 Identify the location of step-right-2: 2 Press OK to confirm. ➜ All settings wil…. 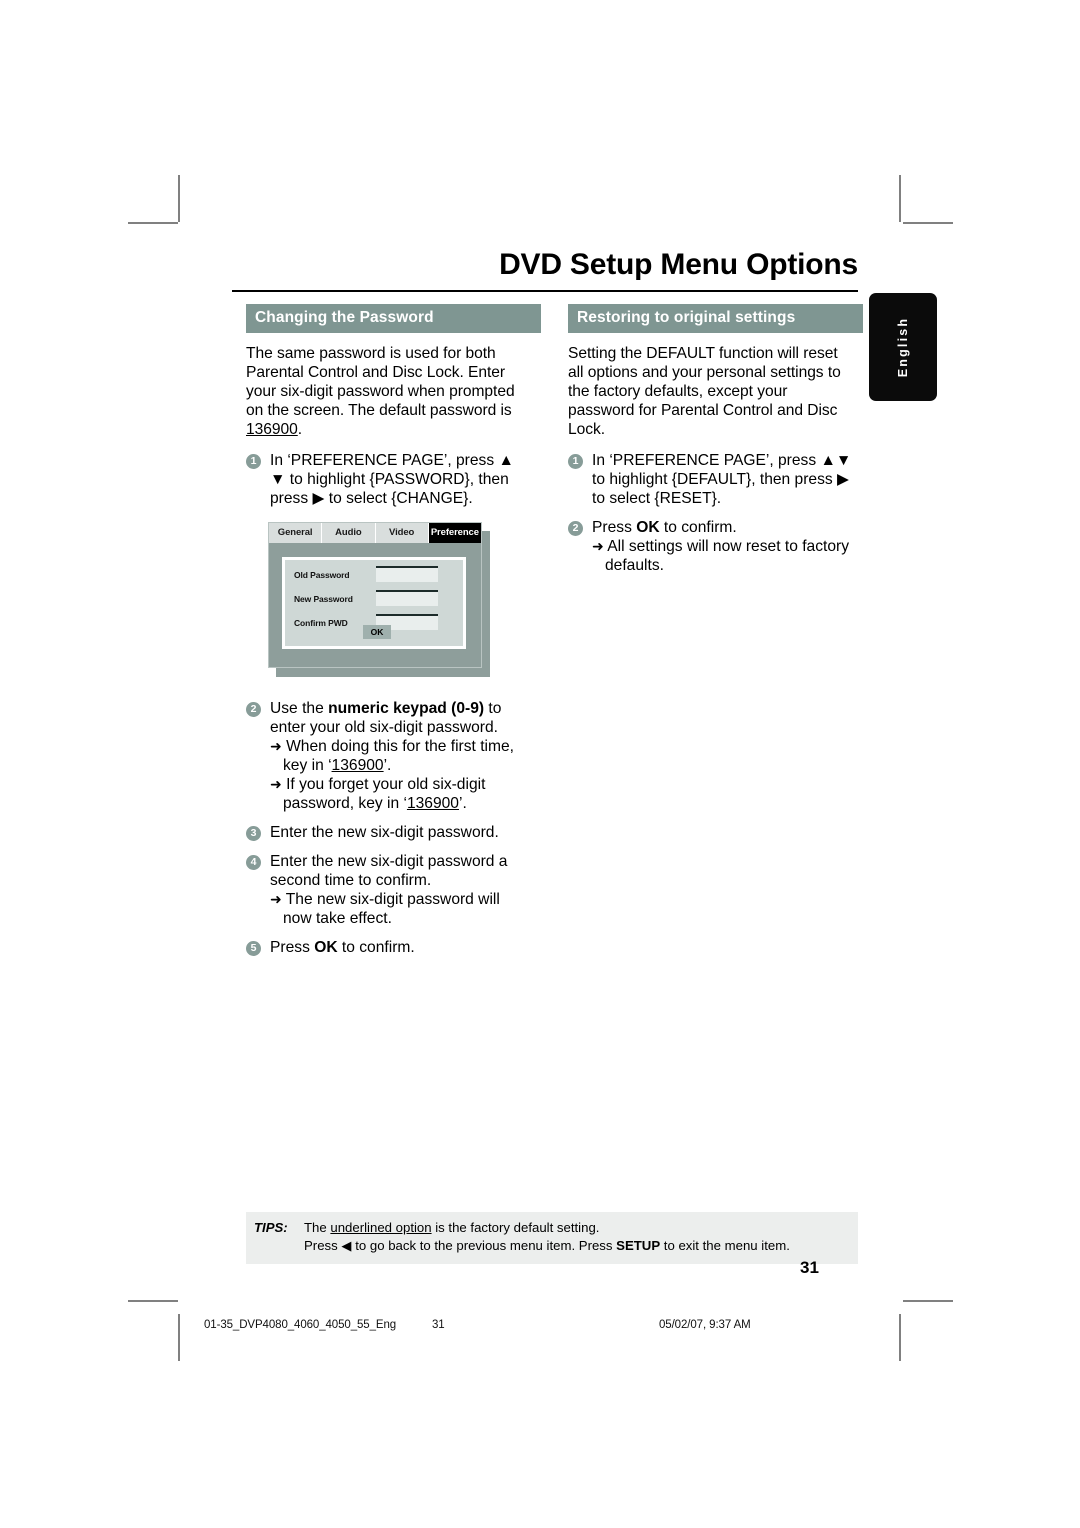
(711, 546).